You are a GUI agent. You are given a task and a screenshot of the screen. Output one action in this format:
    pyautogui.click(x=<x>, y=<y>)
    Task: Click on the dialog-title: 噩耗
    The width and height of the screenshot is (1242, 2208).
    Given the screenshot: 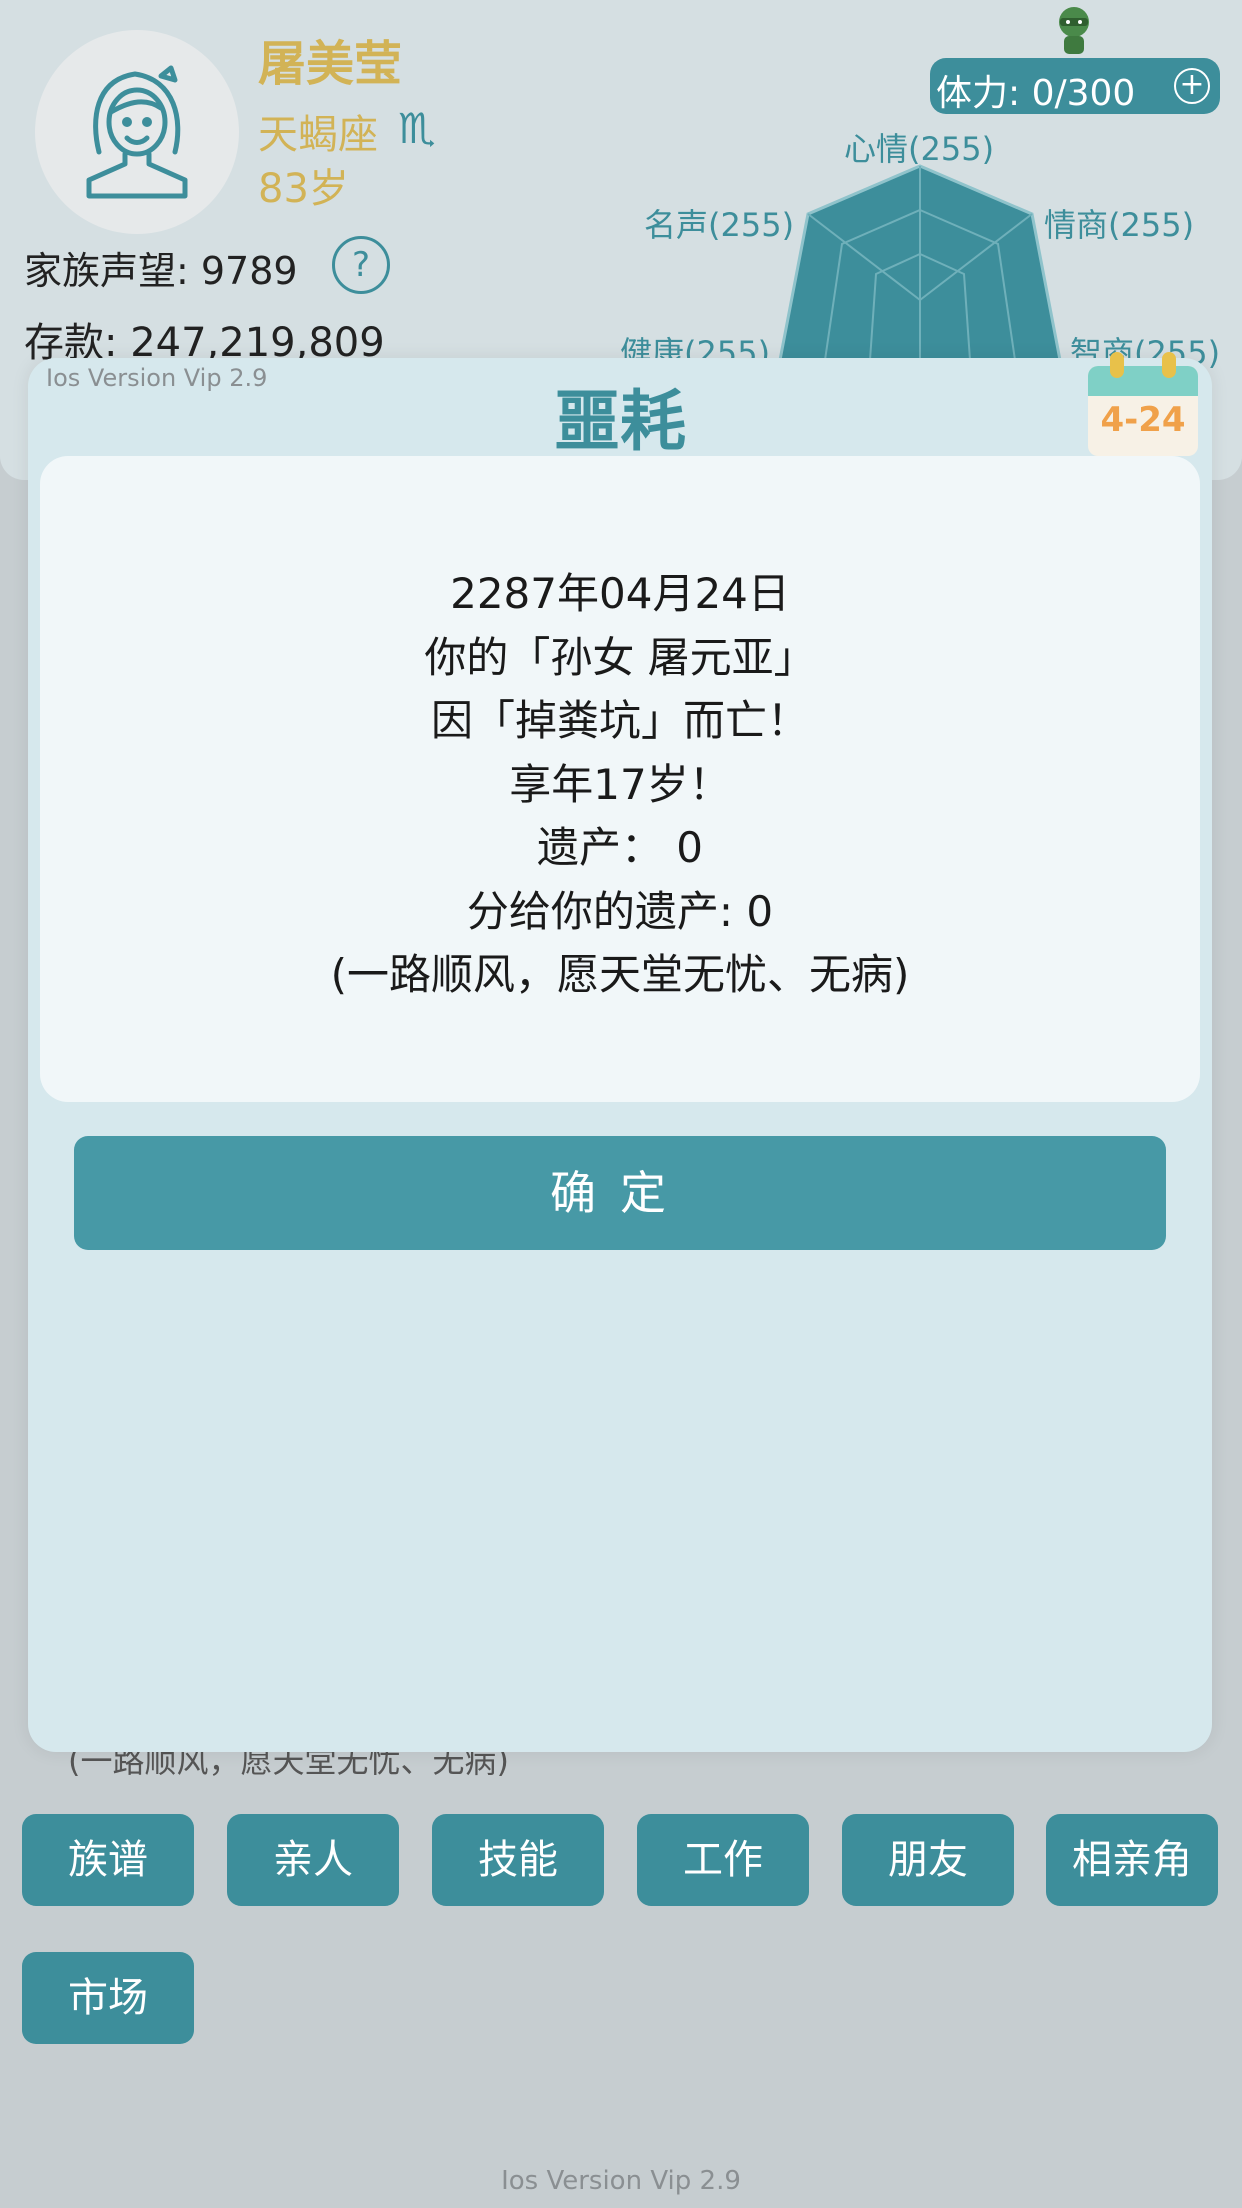 What is the action you would take?
    pyautogui.click(x=620, y=421)
    